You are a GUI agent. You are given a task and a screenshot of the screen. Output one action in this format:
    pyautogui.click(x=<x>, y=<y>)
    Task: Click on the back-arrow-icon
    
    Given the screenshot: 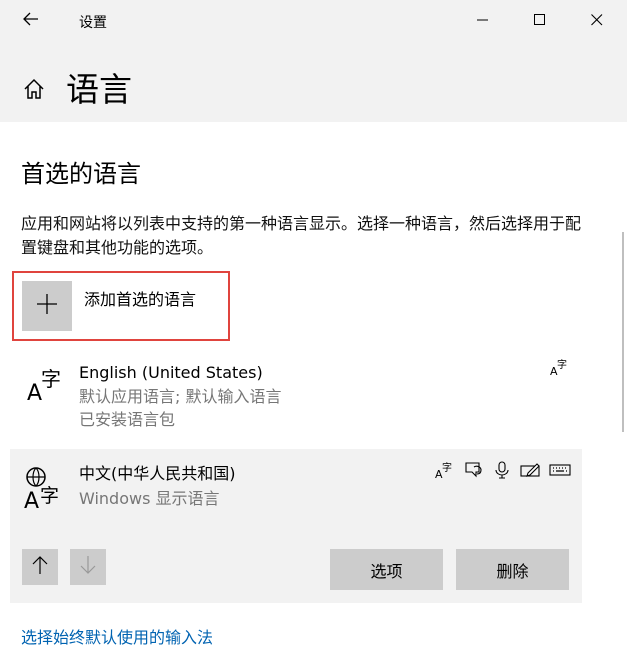 What is the action you would take?
    pyautogui.click(x=31, y=20)
    